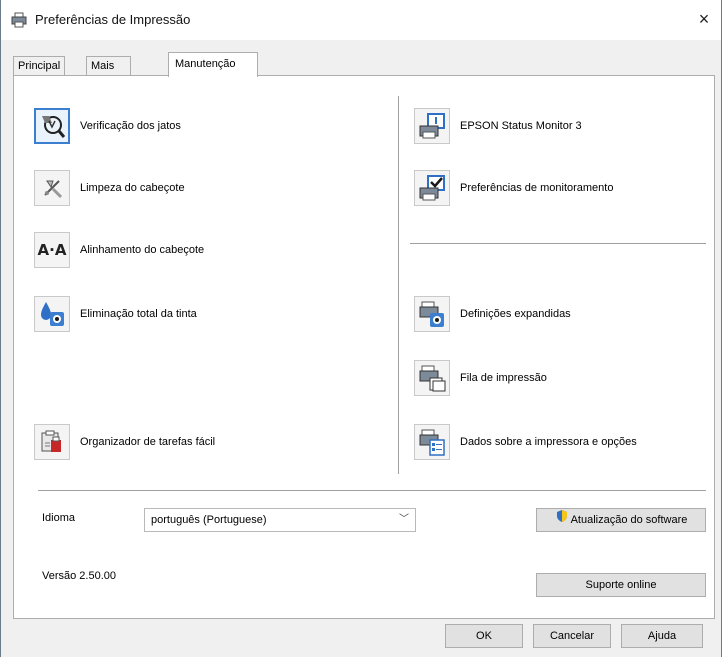 The height and width of the screenshot is (657, 722). I want to click on head-alignment-button: A·A Alinhamento do cabeçote, so click(119, 250).